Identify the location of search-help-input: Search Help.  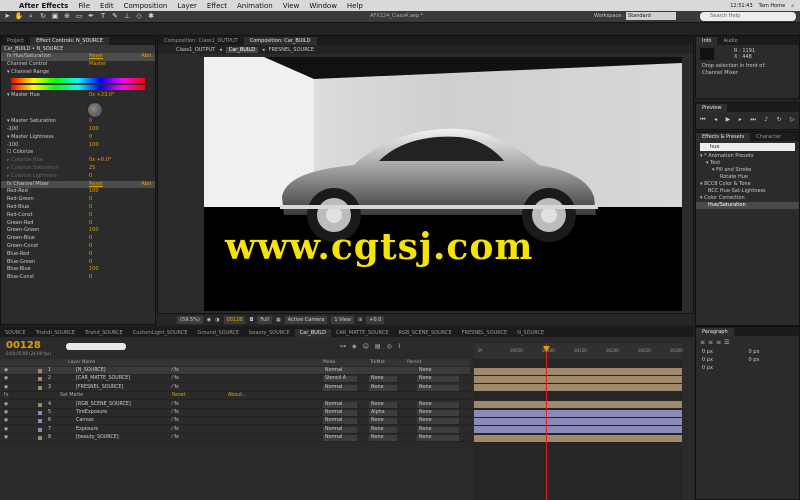
(748, 16).